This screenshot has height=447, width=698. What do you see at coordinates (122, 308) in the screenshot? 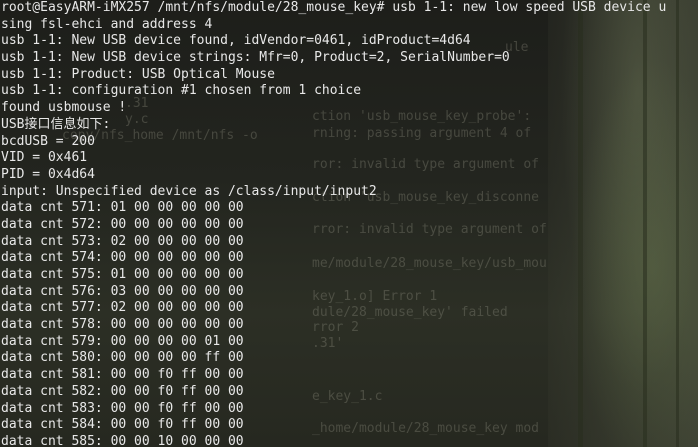
I see `terminal-line: data cnt 577: 02 00 00 00 00 00` at bounding box center [122, 308].